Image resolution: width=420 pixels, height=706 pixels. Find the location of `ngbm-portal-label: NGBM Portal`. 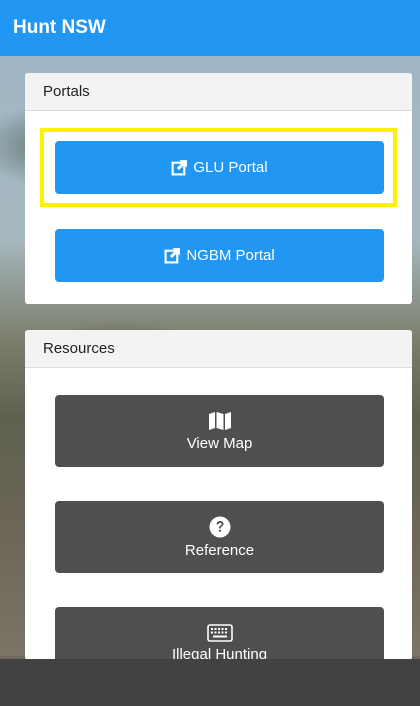

ngbm-portal-label: NGBM Portal is located at coordinates (230, 255).